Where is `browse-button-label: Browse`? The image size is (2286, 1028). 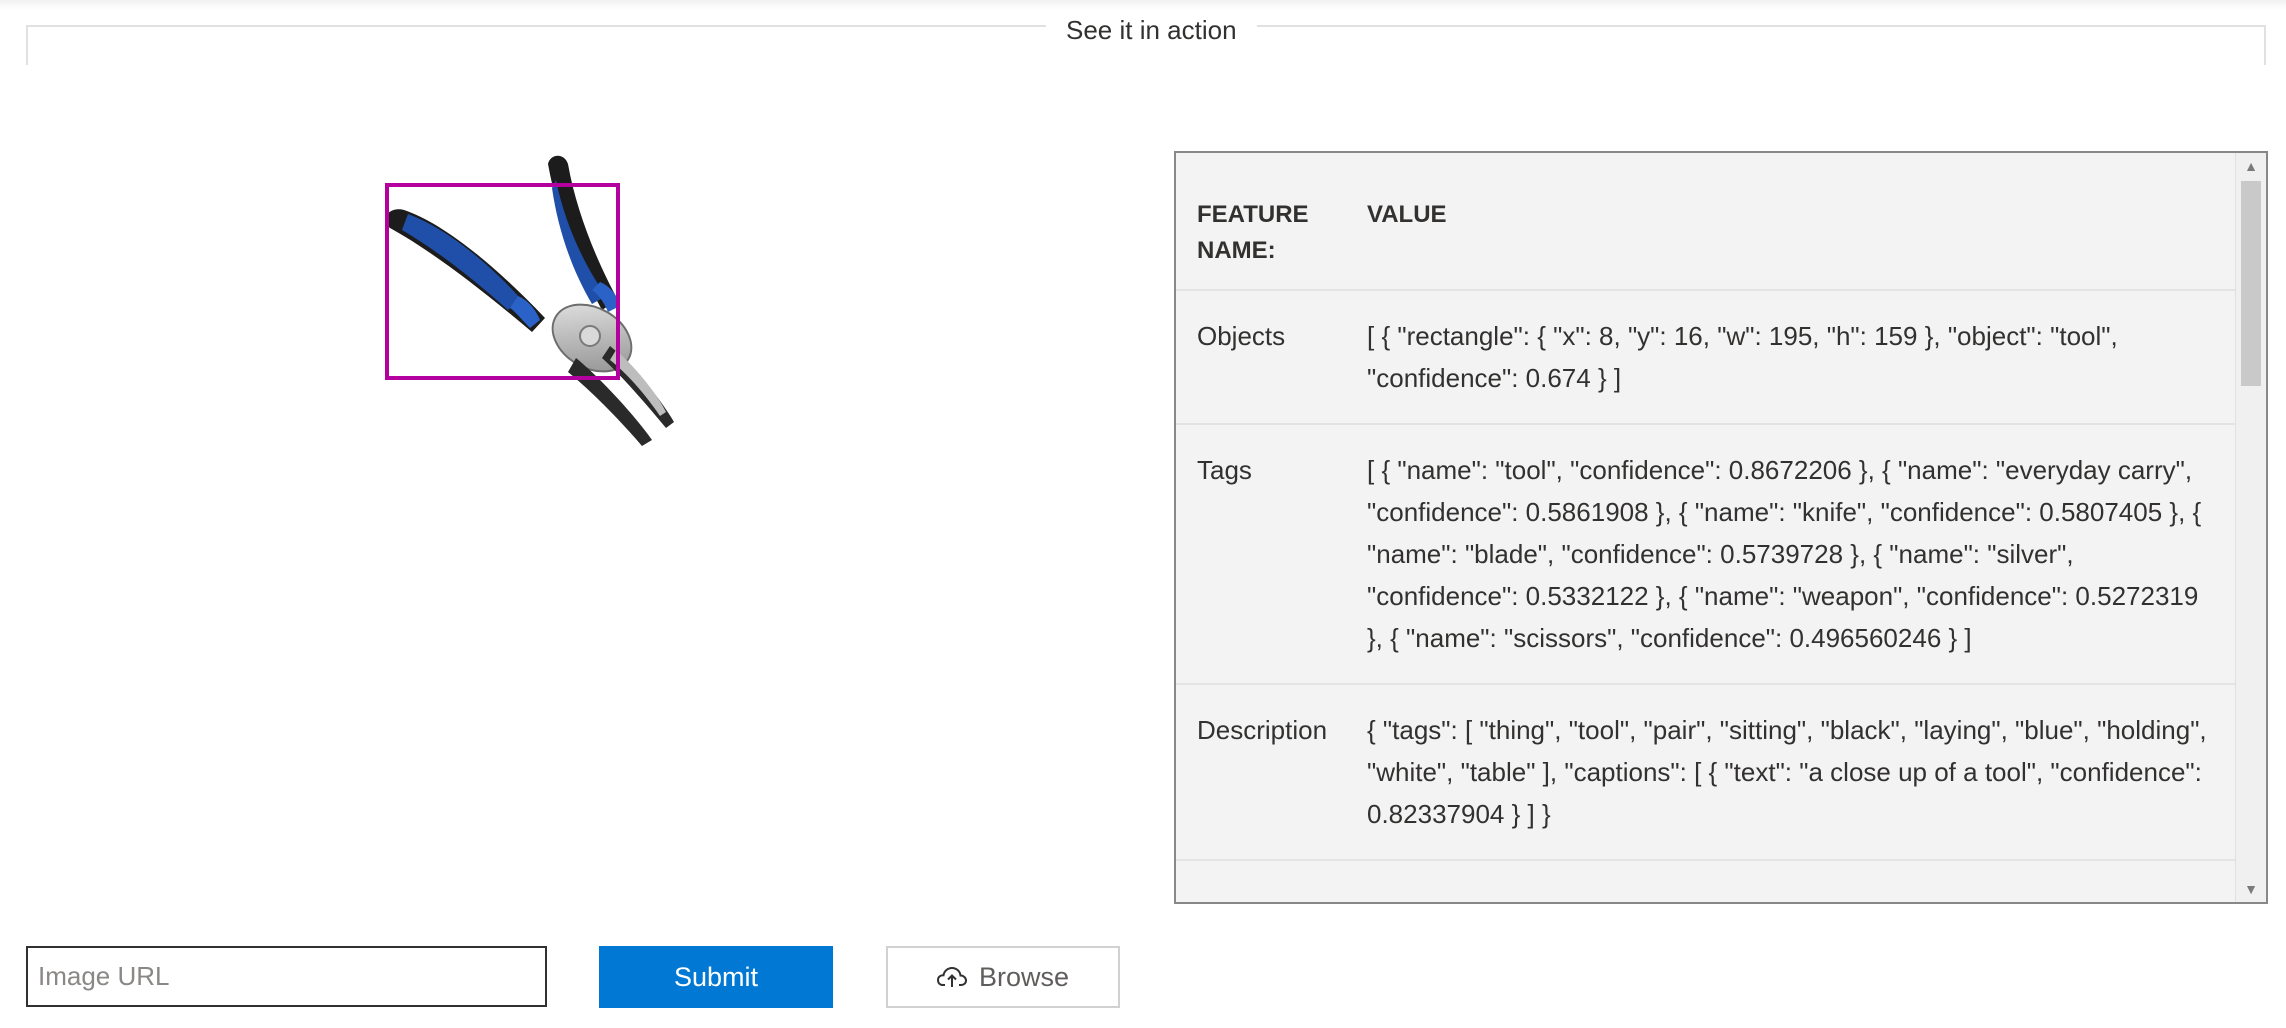 browse-button-label: Browse is located at coordinates (1024, 976).